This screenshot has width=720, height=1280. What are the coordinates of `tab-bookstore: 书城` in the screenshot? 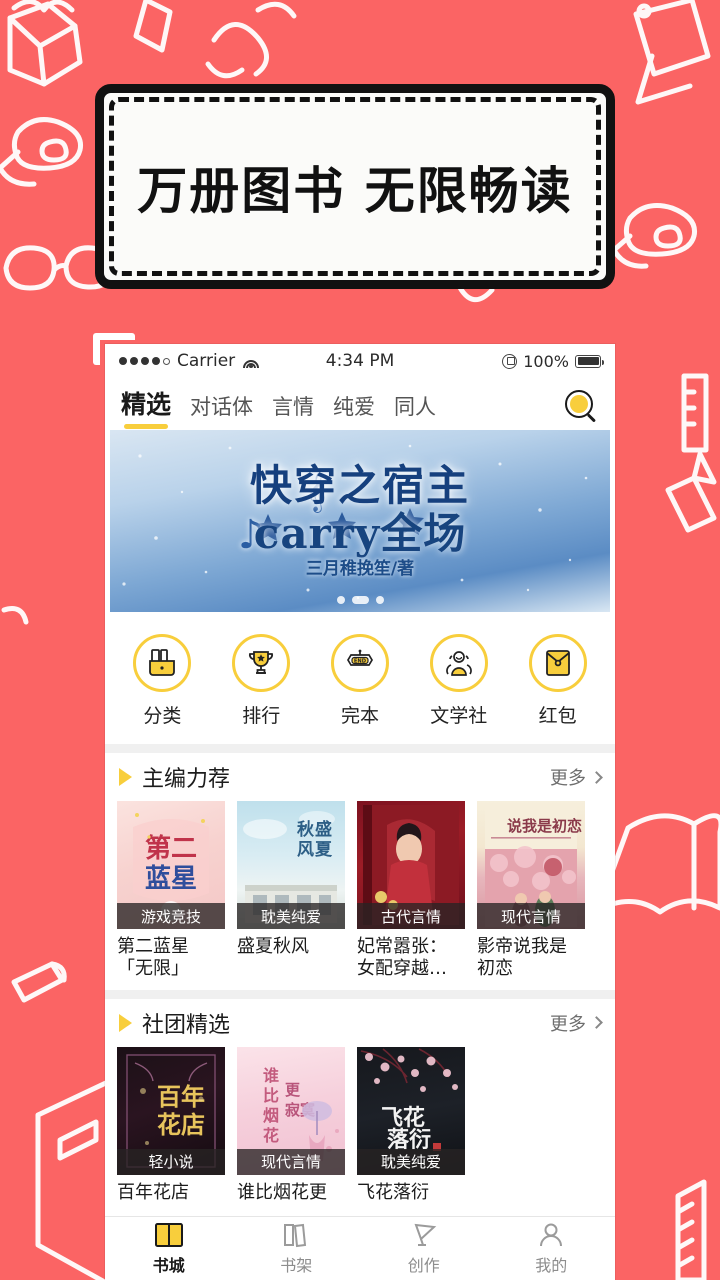 It's located at (169, 1248).